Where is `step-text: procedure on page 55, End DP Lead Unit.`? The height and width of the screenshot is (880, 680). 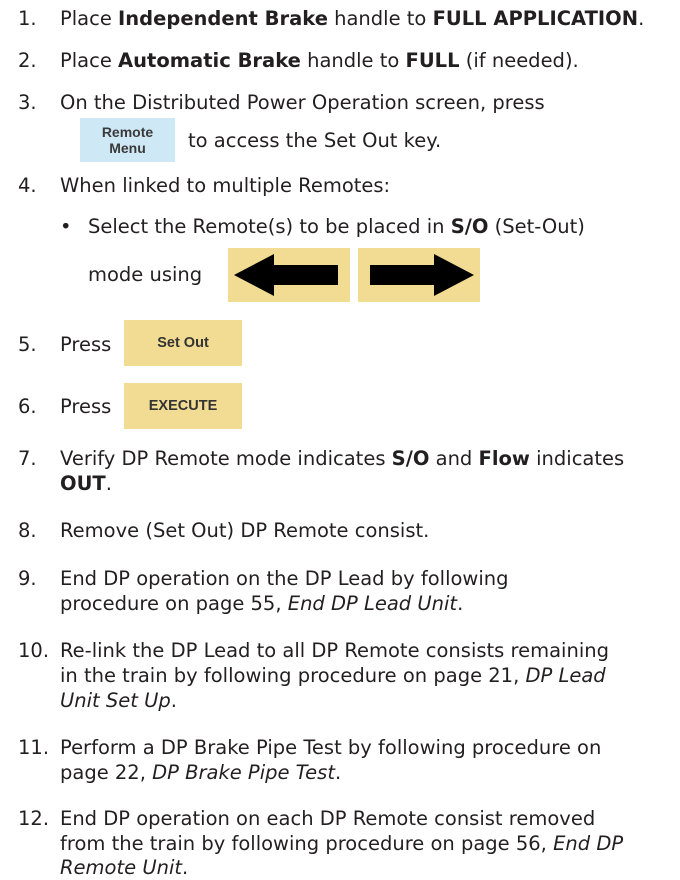
step-text: procedure on page 55, End DP Lead Unit. is located at coordinates (262, 603).